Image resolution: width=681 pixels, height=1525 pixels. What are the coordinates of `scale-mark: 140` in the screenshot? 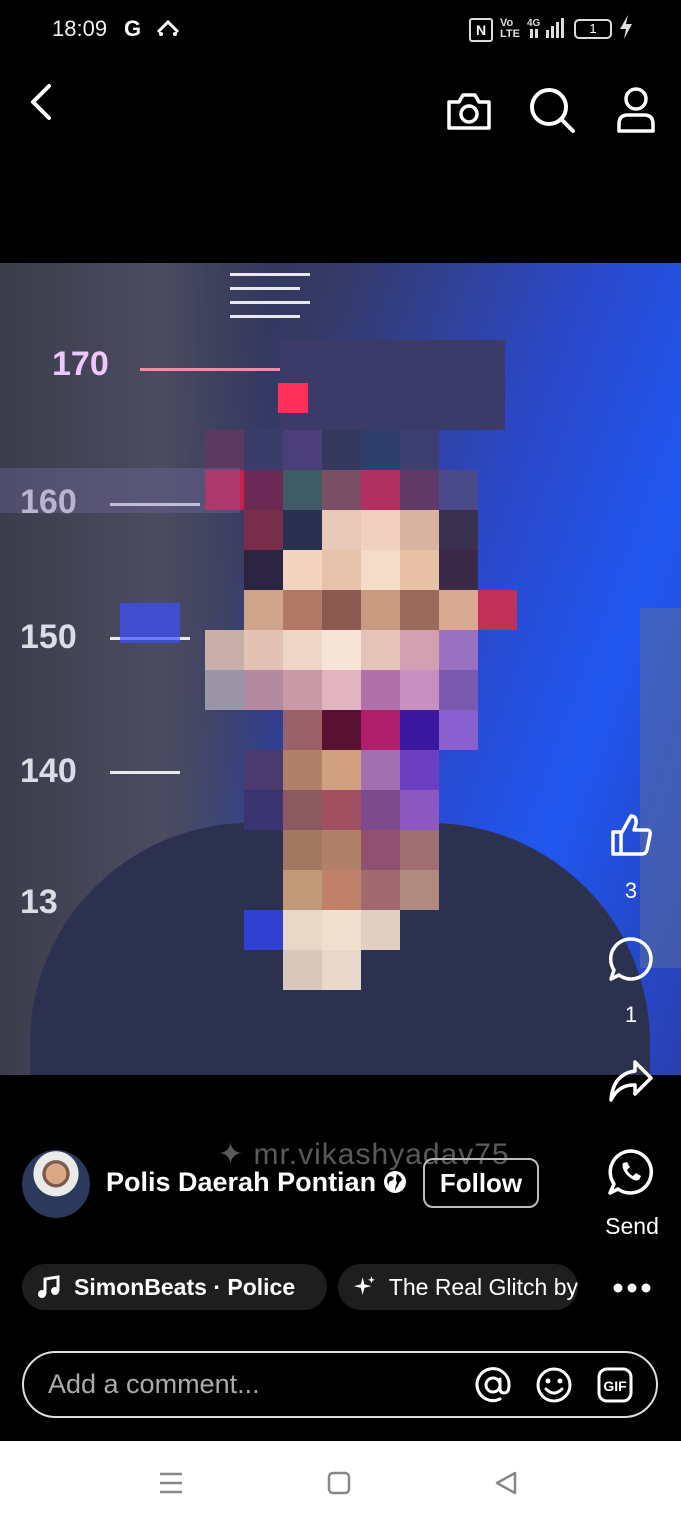 It's located at (48, 771).